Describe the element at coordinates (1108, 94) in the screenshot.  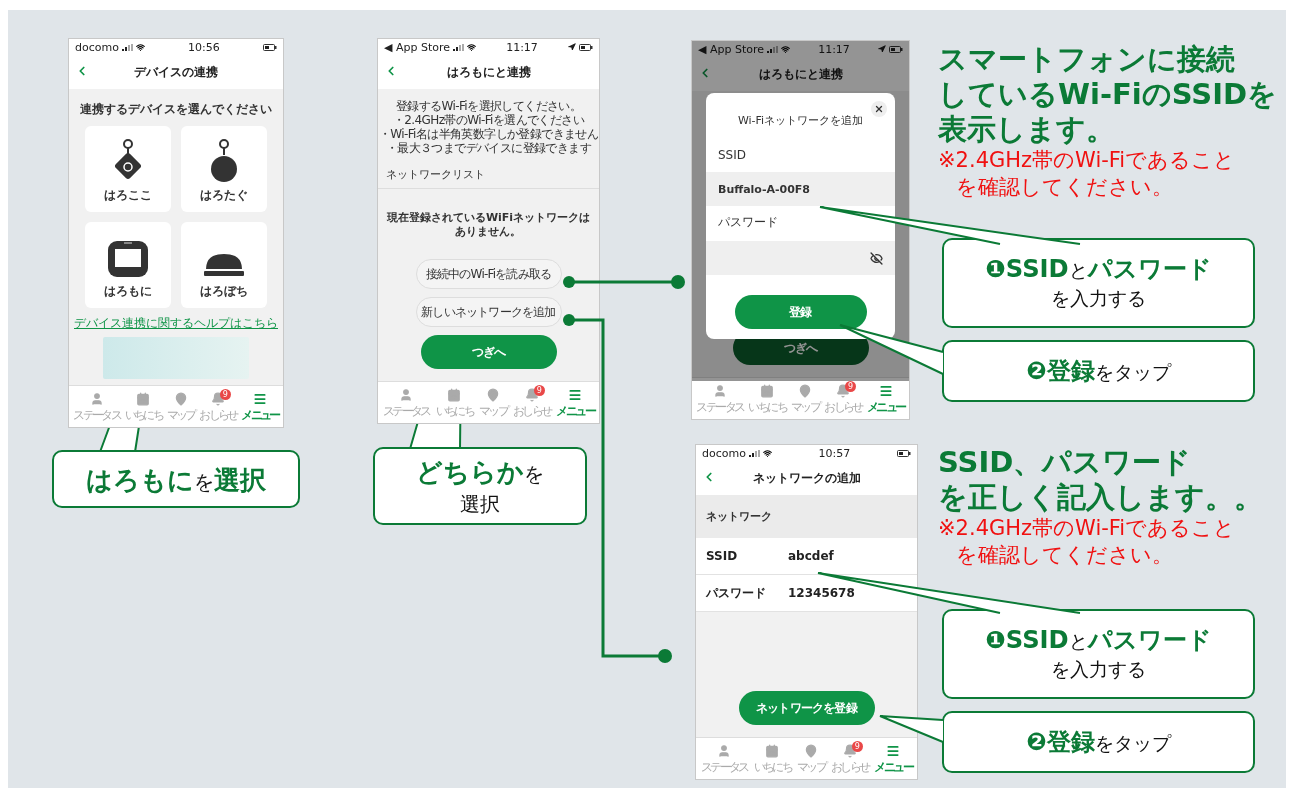
I see `heading-text: しているWi-FiのSSIDを` at that location.